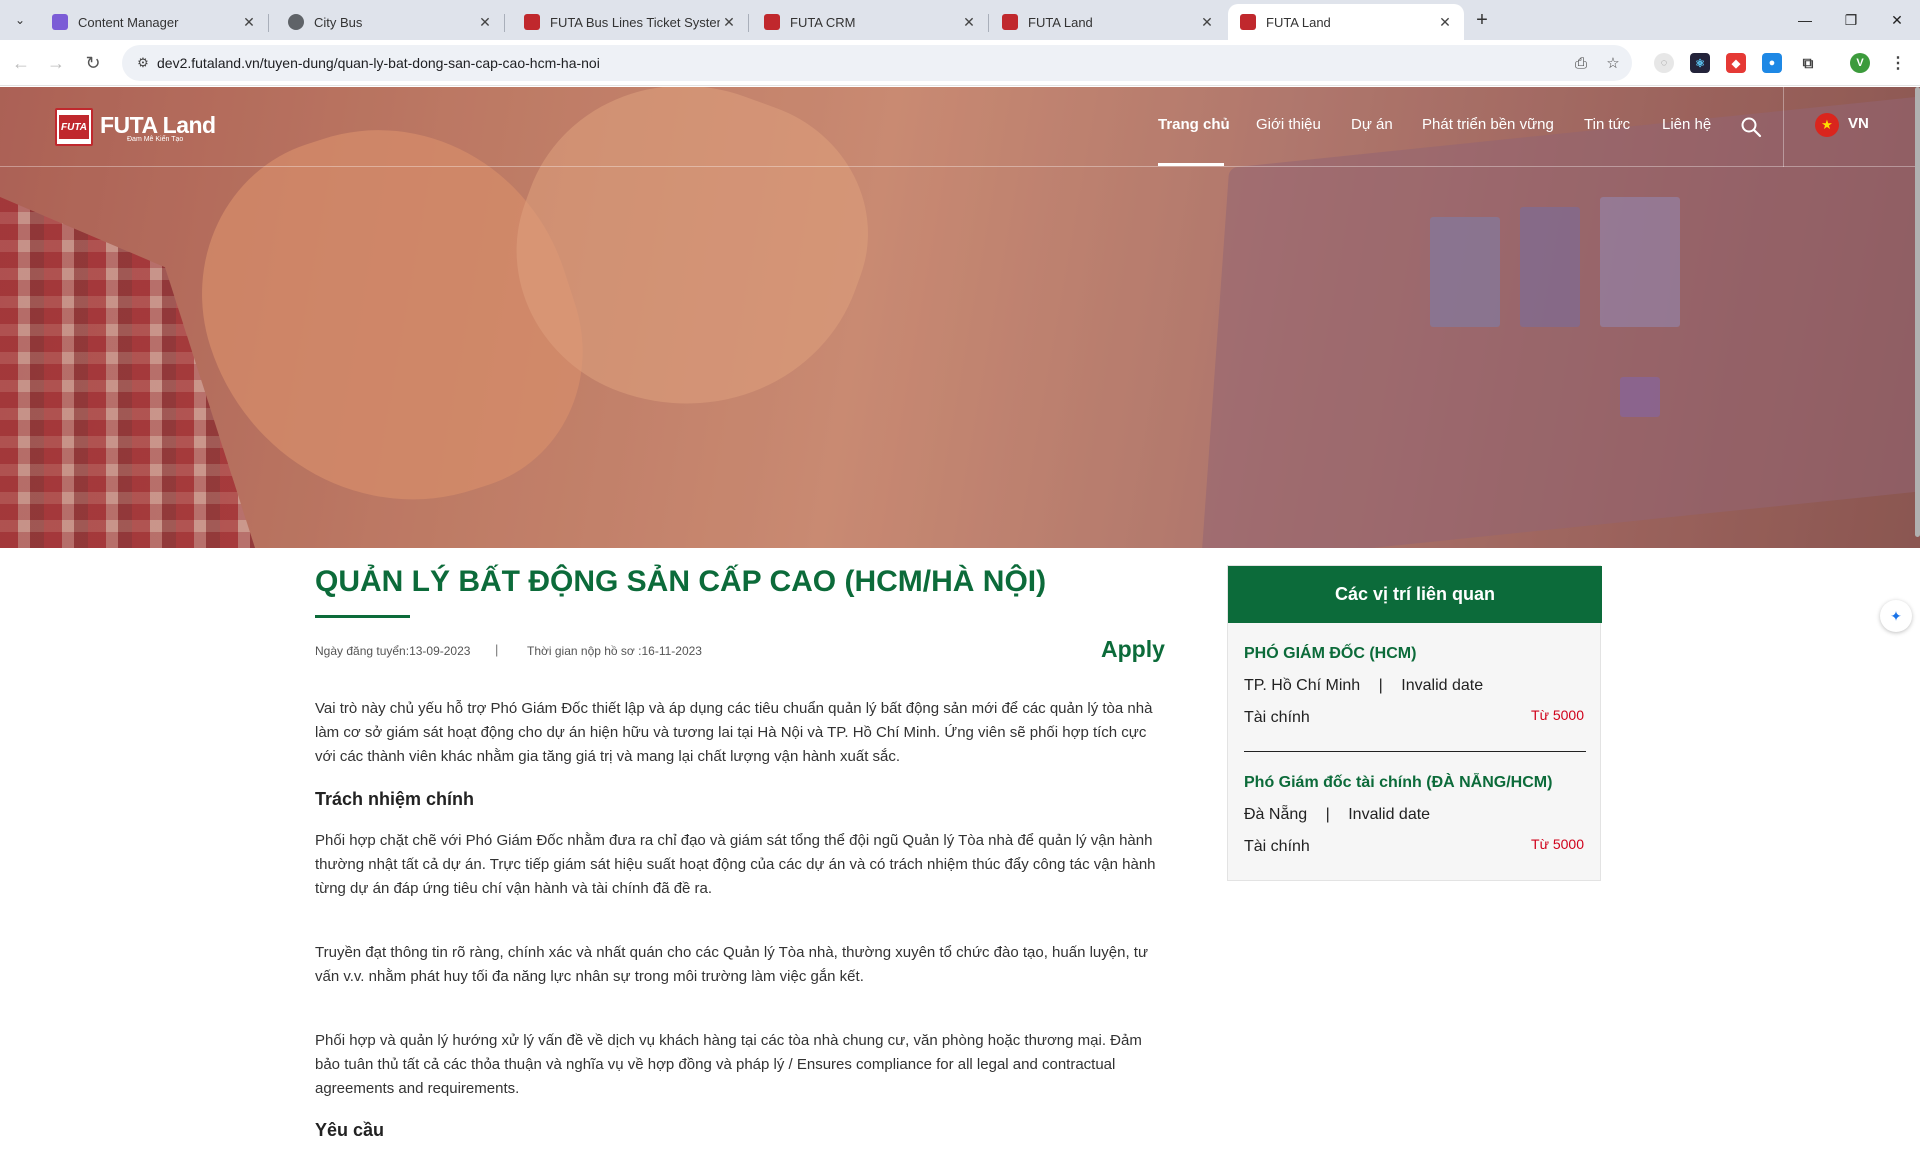  What do you see at coordinates (823, 22) in the screenshot?
I see `tab-title: FUTA CRM` at bounding box center [823, 22].